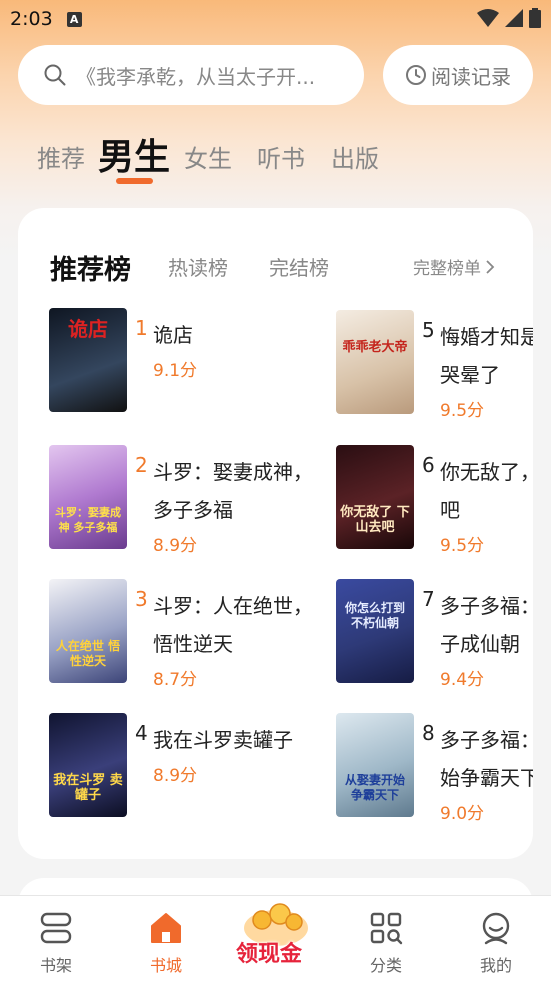  What do you see at coordinates (141, 328) in the screenshot?
I see `book-rank: 1` at bounding box center [141, 328].